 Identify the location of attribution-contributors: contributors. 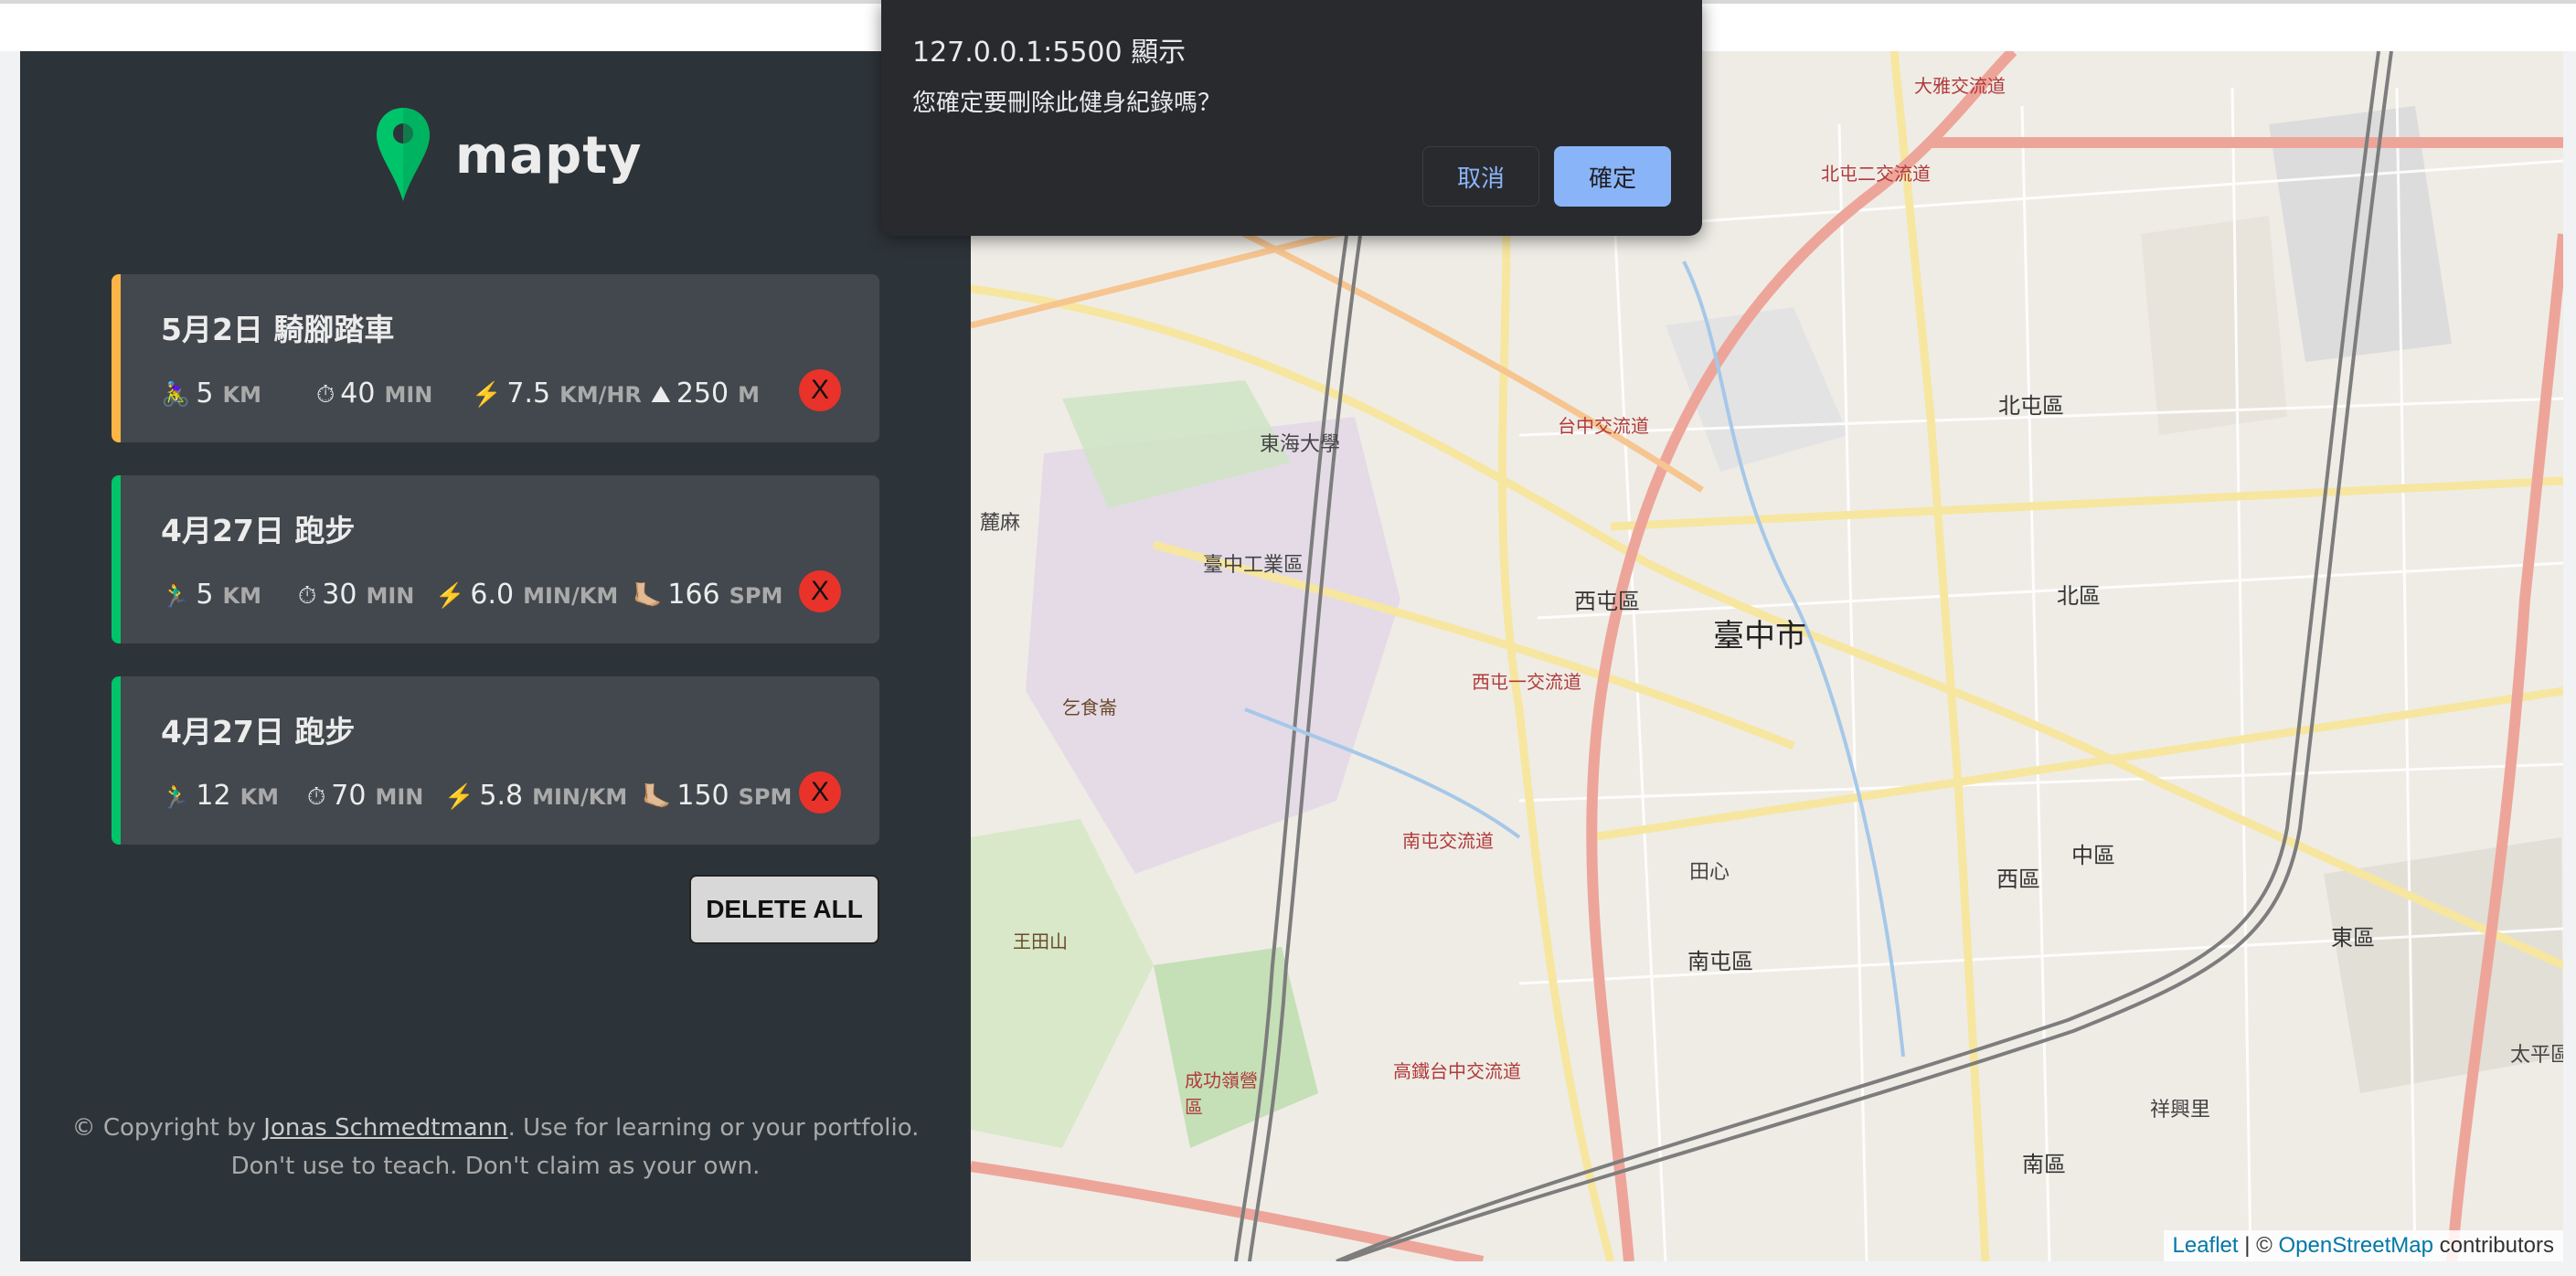
(2496, 1245).